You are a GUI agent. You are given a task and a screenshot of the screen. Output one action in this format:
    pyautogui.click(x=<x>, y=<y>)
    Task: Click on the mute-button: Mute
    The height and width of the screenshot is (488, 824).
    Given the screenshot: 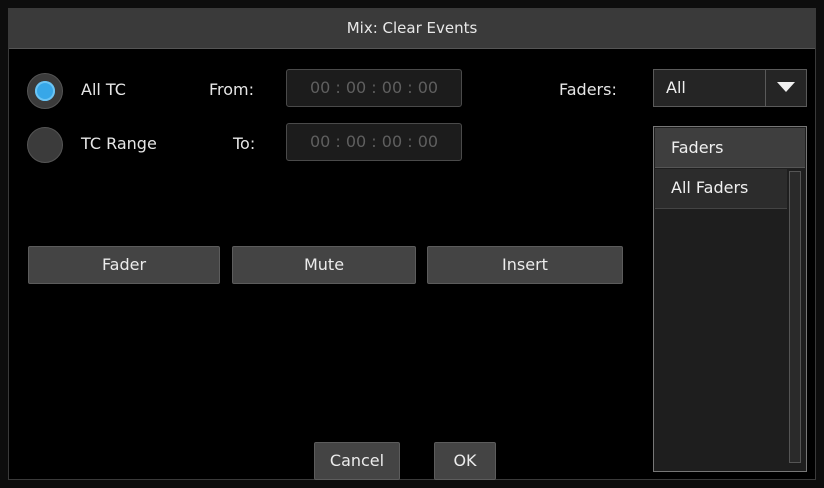 What is the action you would take?
    pyautogui.click(x=324, y=265)
    